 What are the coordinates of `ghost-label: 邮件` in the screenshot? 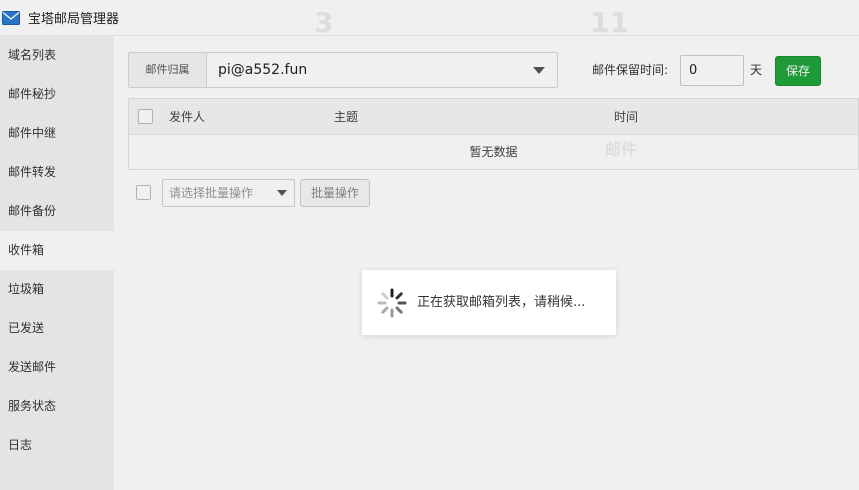 It's located at (621, 149).